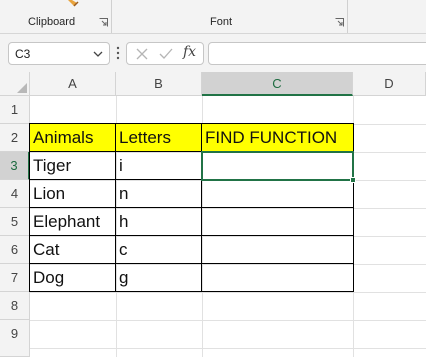  What do you see at coordinates (73, 138) in the screenshot?
I see `cell-a2-header-animals: Animals` at bounding box center [73, 138].